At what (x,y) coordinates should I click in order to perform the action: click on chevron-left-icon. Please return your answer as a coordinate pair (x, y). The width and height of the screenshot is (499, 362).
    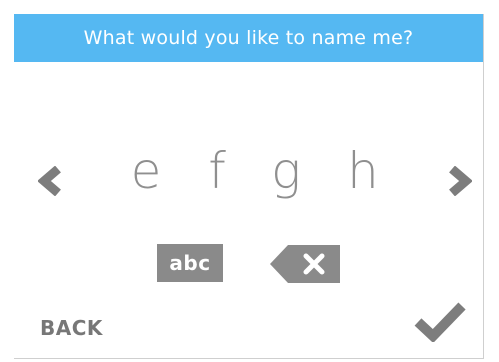
    Looking at the image, I should click on (49, 181).